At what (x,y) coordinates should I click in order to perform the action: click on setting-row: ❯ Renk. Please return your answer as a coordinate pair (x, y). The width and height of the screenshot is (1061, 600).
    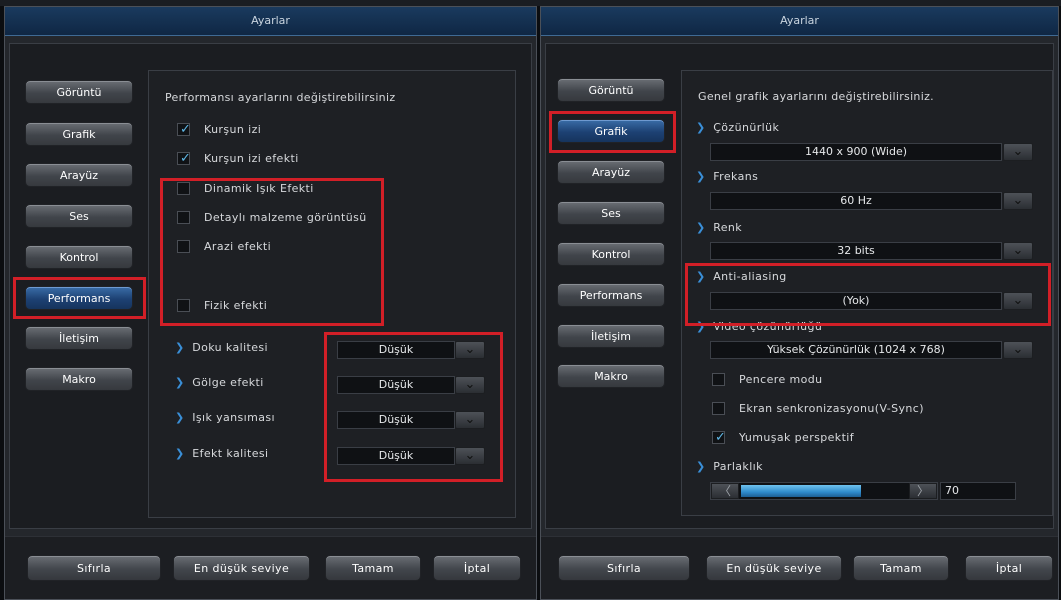
    Looking at the image, I should click on (719, 227).